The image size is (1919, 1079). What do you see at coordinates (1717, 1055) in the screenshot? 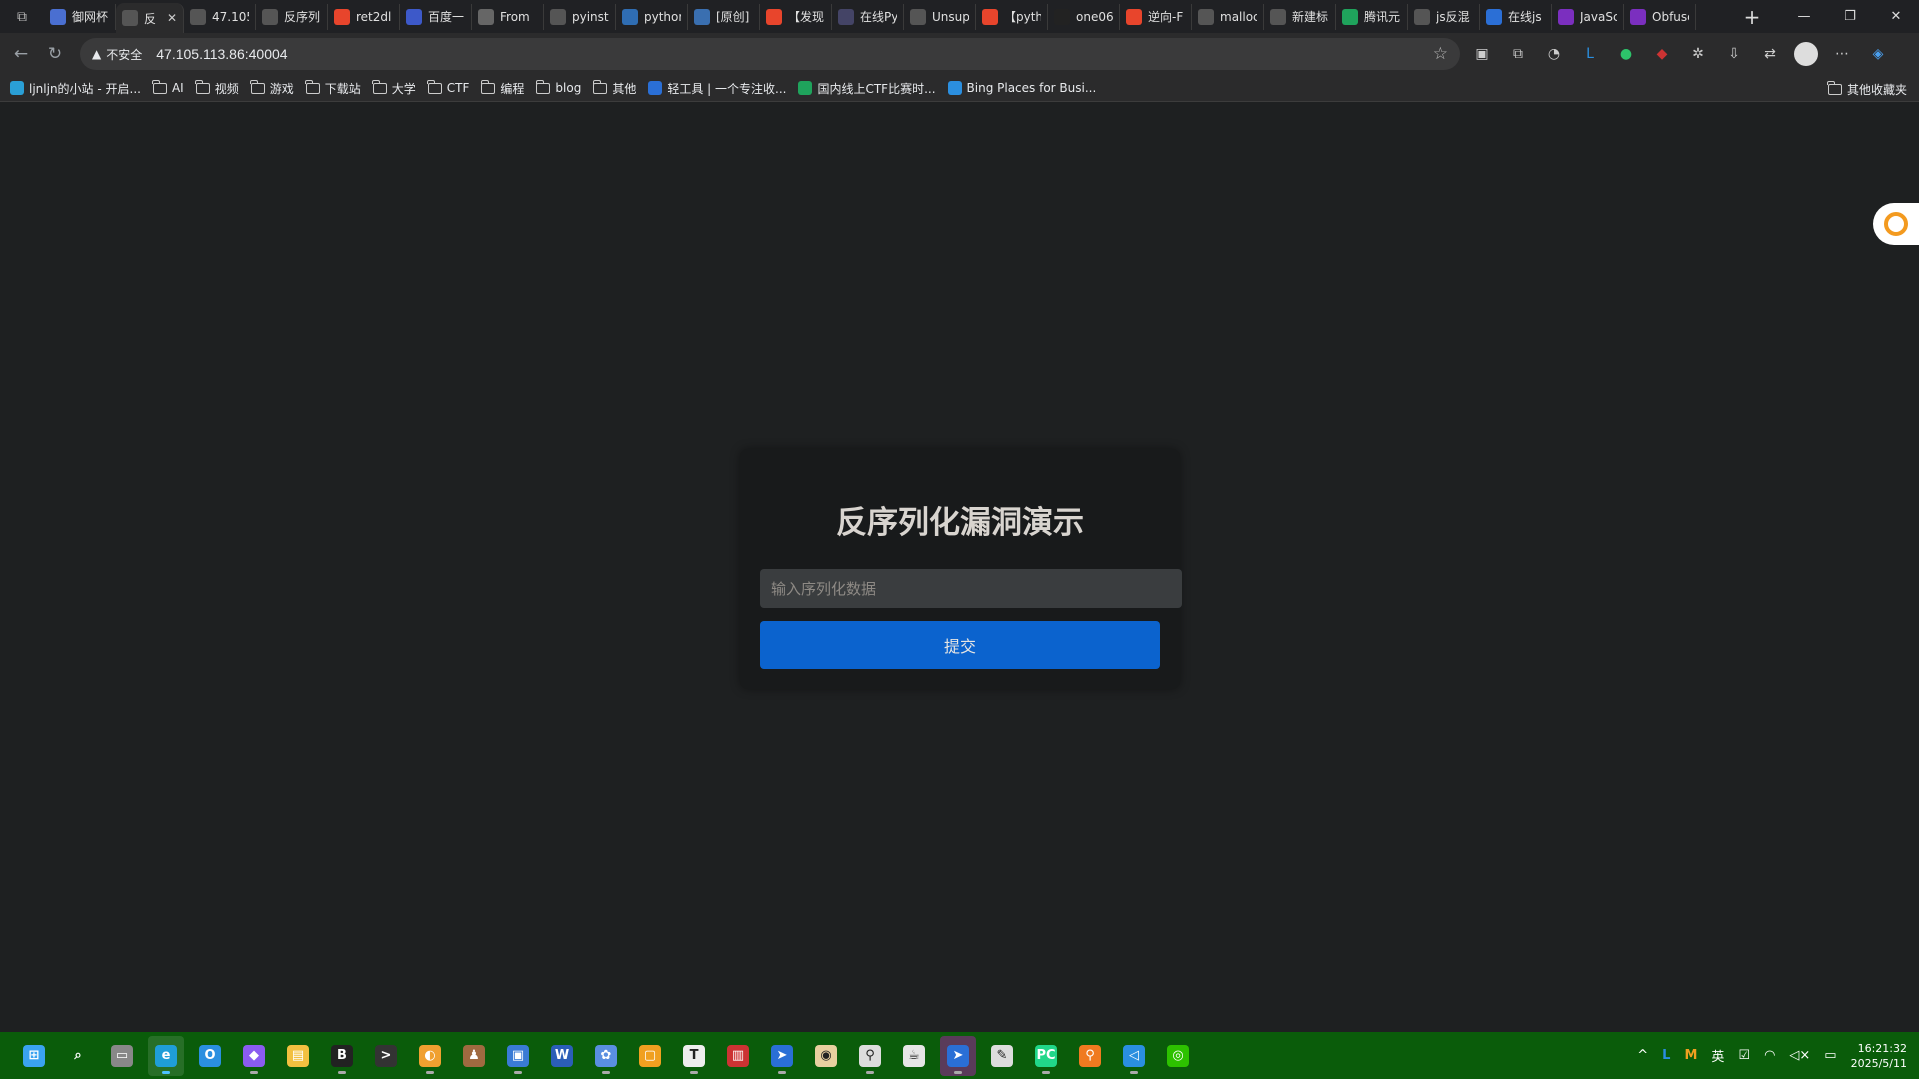
I see `ime-indicator: 英` at bounding box center [1717, 1055].